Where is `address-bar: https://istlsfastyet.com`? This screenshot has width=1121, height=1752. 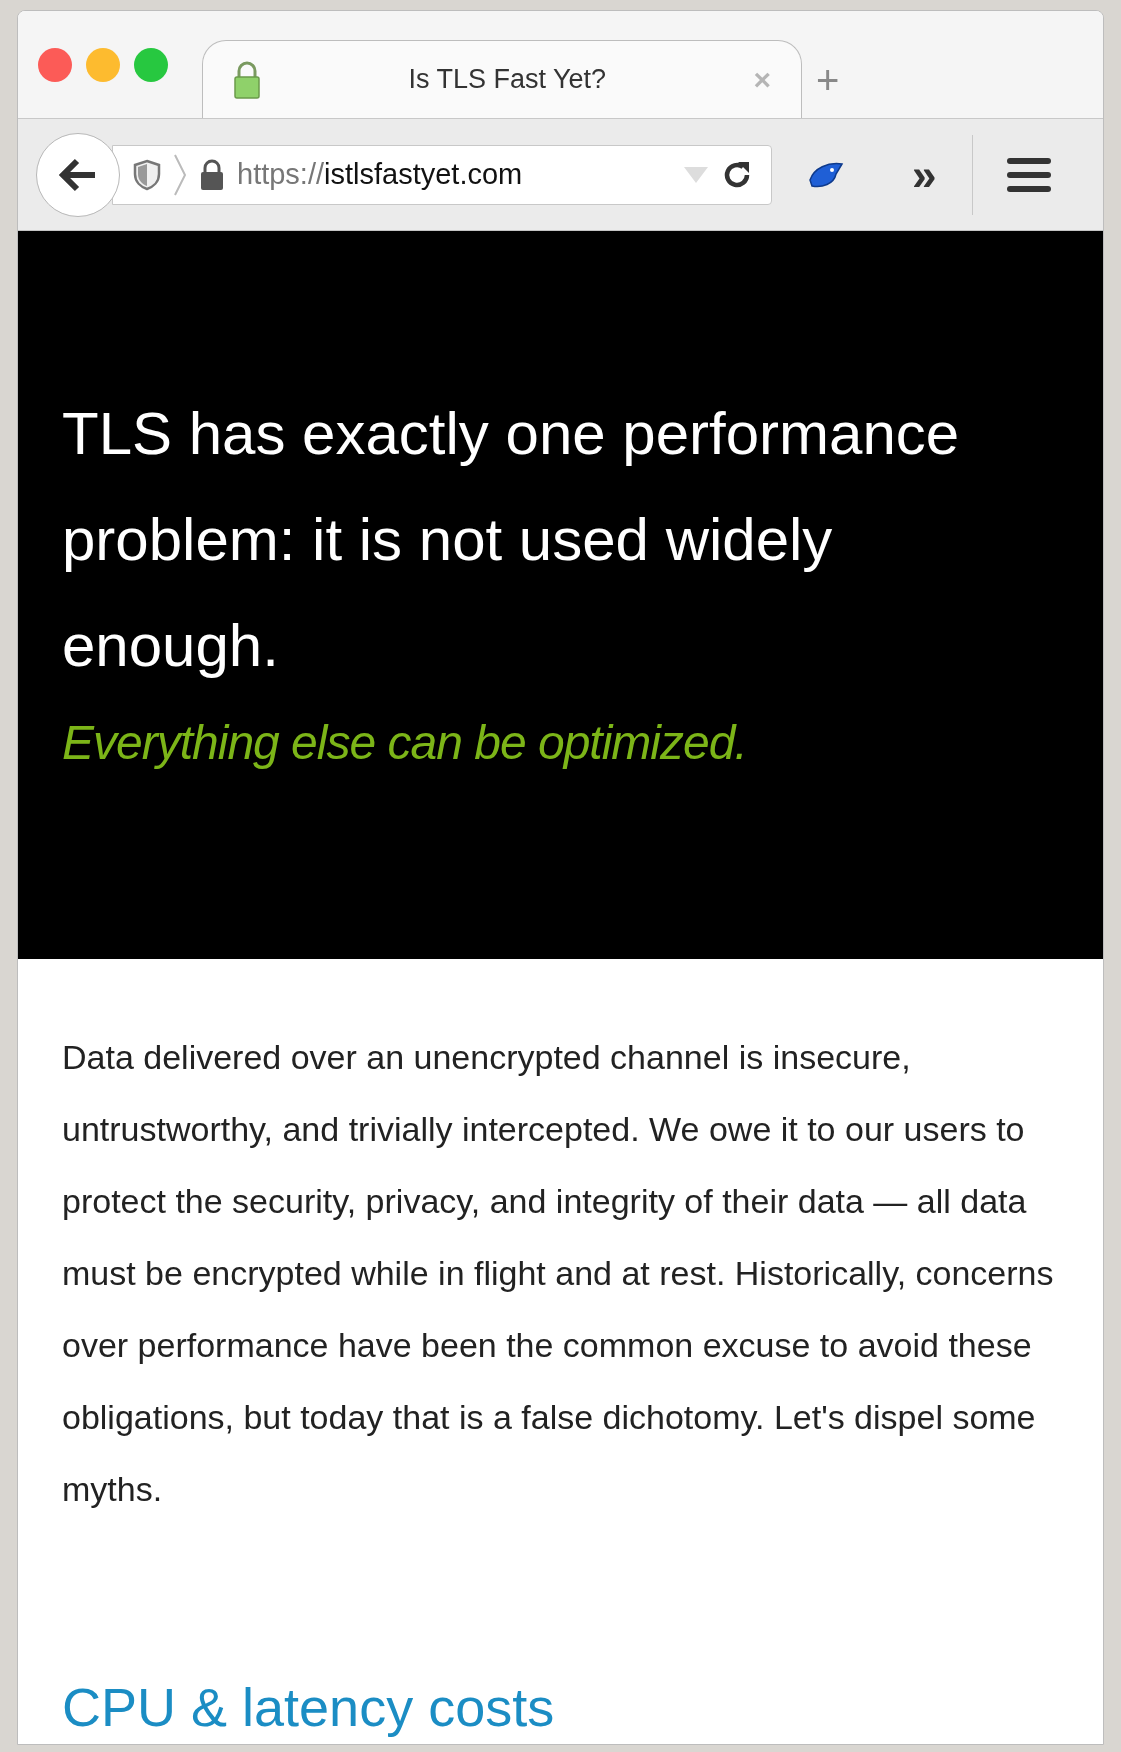
address-bar: https://istlsfastyet.com is located at coordinates (442, 174).